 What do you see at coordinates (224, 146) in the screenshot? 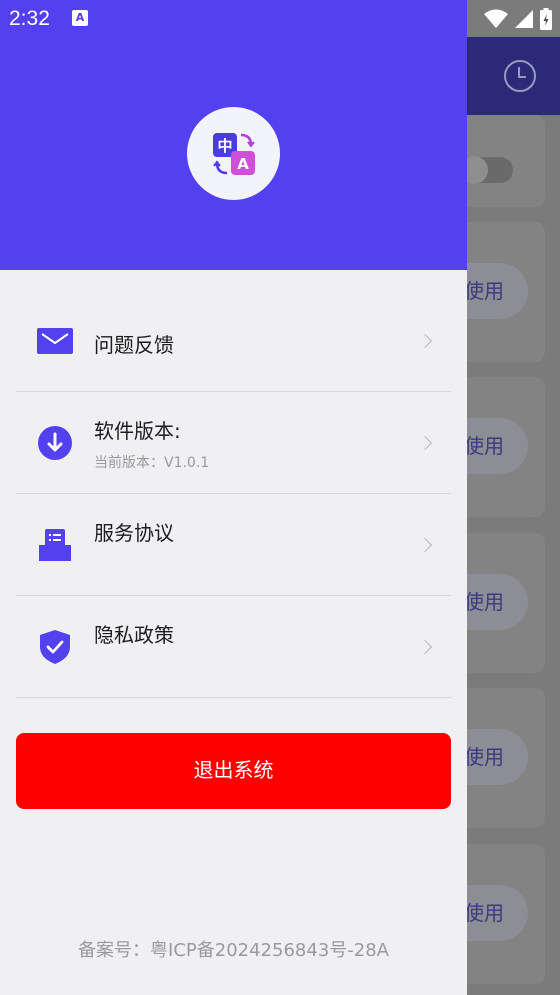
I see `svg-text: 中` at bounding box center [224, 146].